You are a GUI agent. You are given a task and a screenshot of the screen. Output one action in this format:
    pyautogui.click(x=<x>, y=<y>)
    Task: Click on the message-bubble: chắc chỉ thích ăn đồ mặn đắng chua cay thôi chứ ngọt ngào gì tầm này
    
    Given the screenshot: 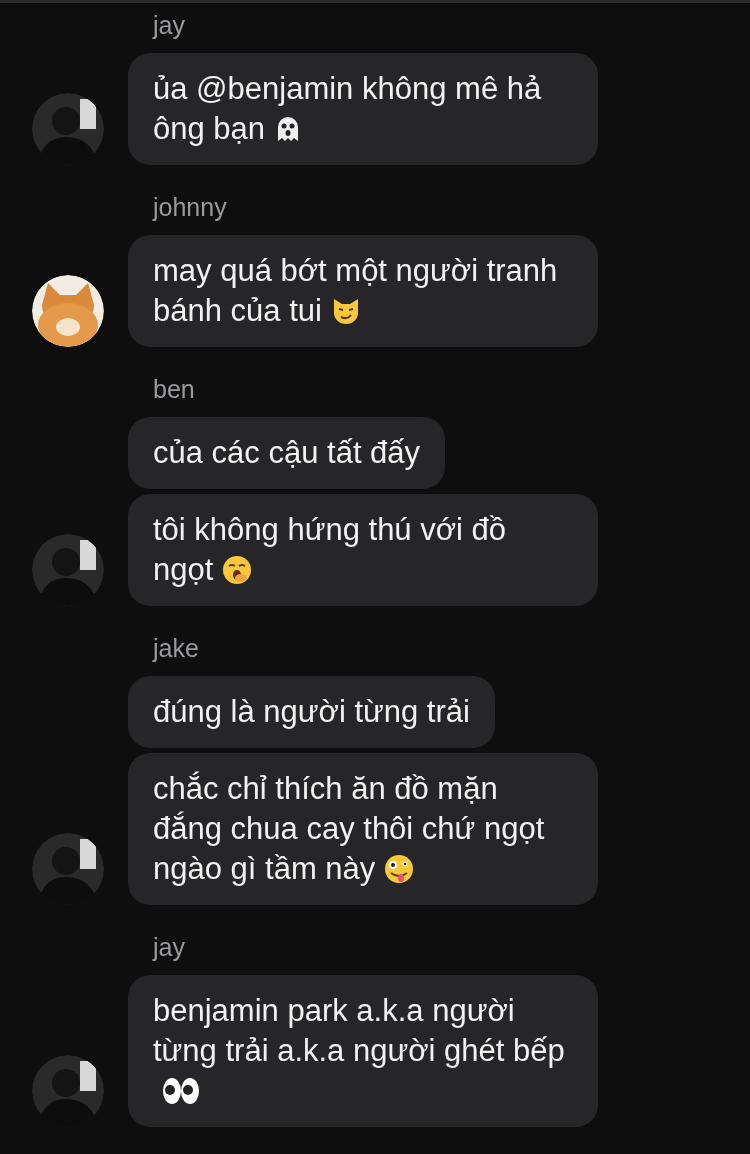 What is the action you would take?
    pyautogui.click(x=363, y=829)
    